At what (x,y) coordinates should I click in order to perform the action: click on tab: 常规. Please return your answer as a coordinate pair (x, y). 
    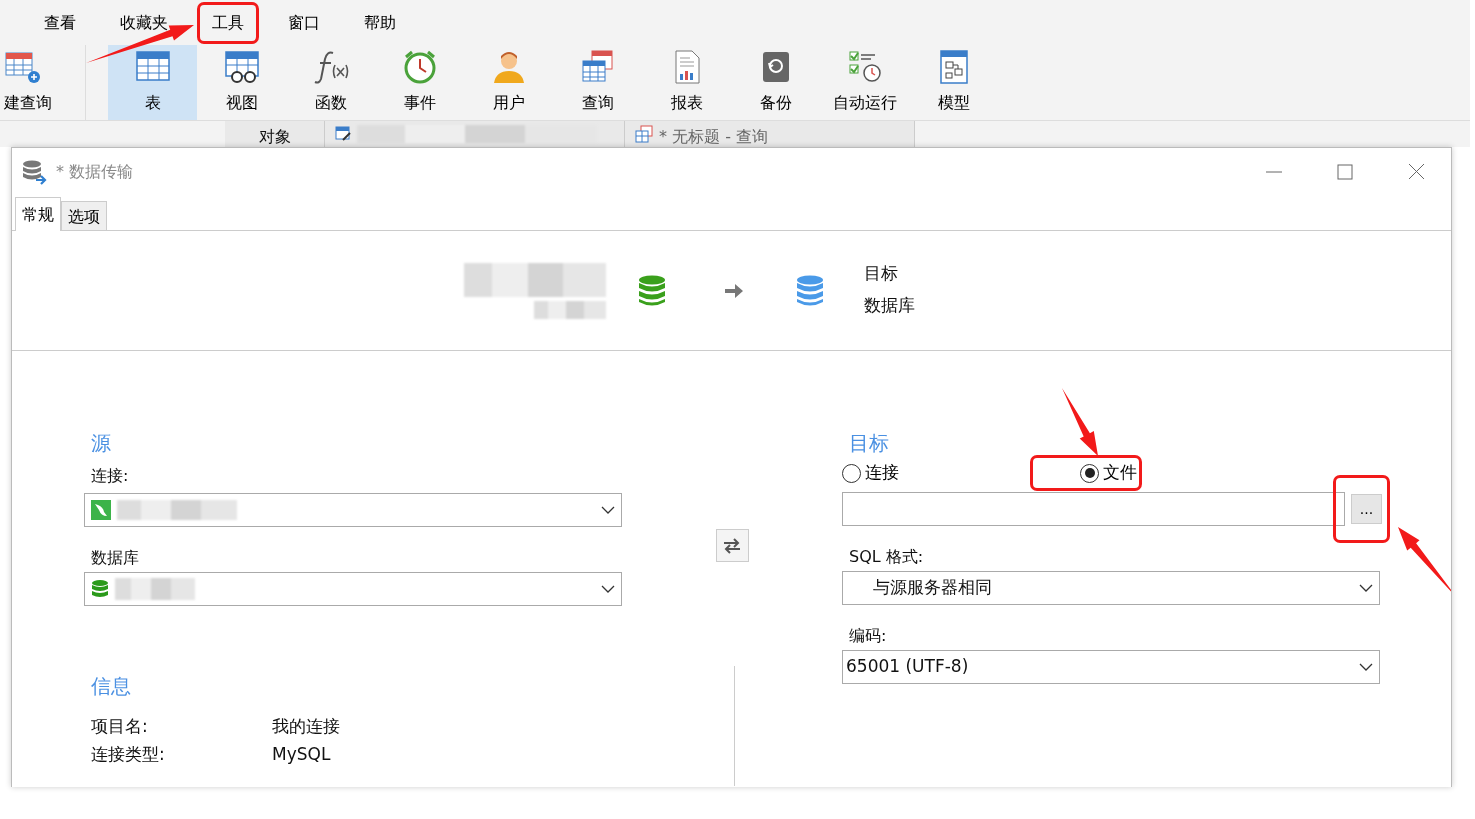
    Looking at the image, I should click on (38, 214).